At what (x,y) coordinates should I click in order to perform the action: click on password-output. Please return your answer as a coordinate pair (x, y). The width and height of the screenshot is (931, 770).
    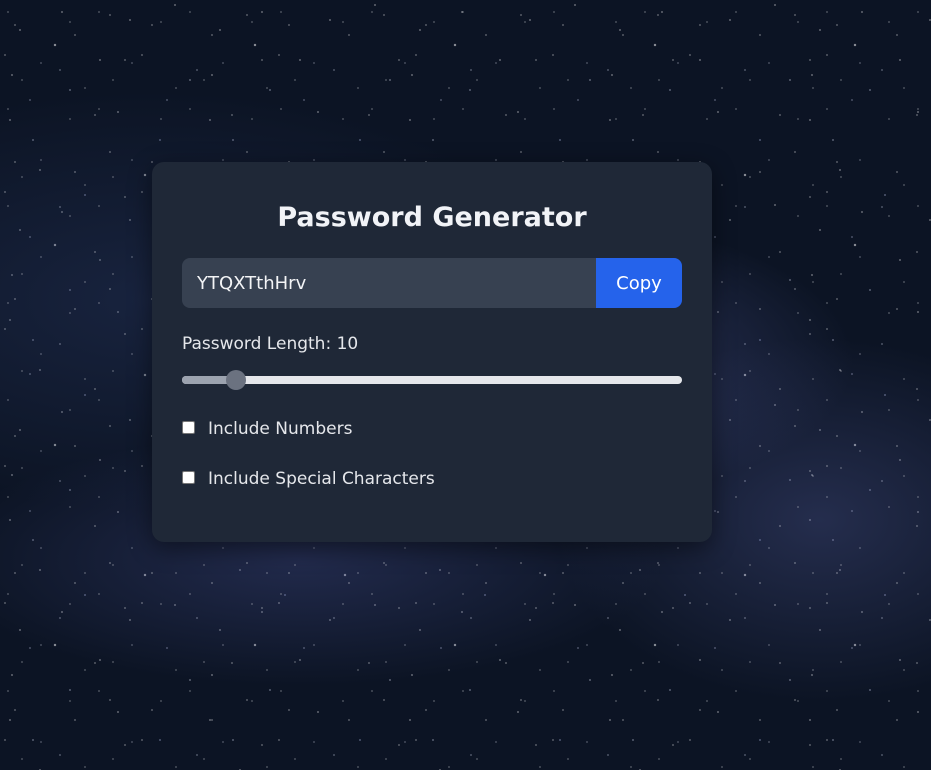
    Looking at the image, I should click on (389, 283).